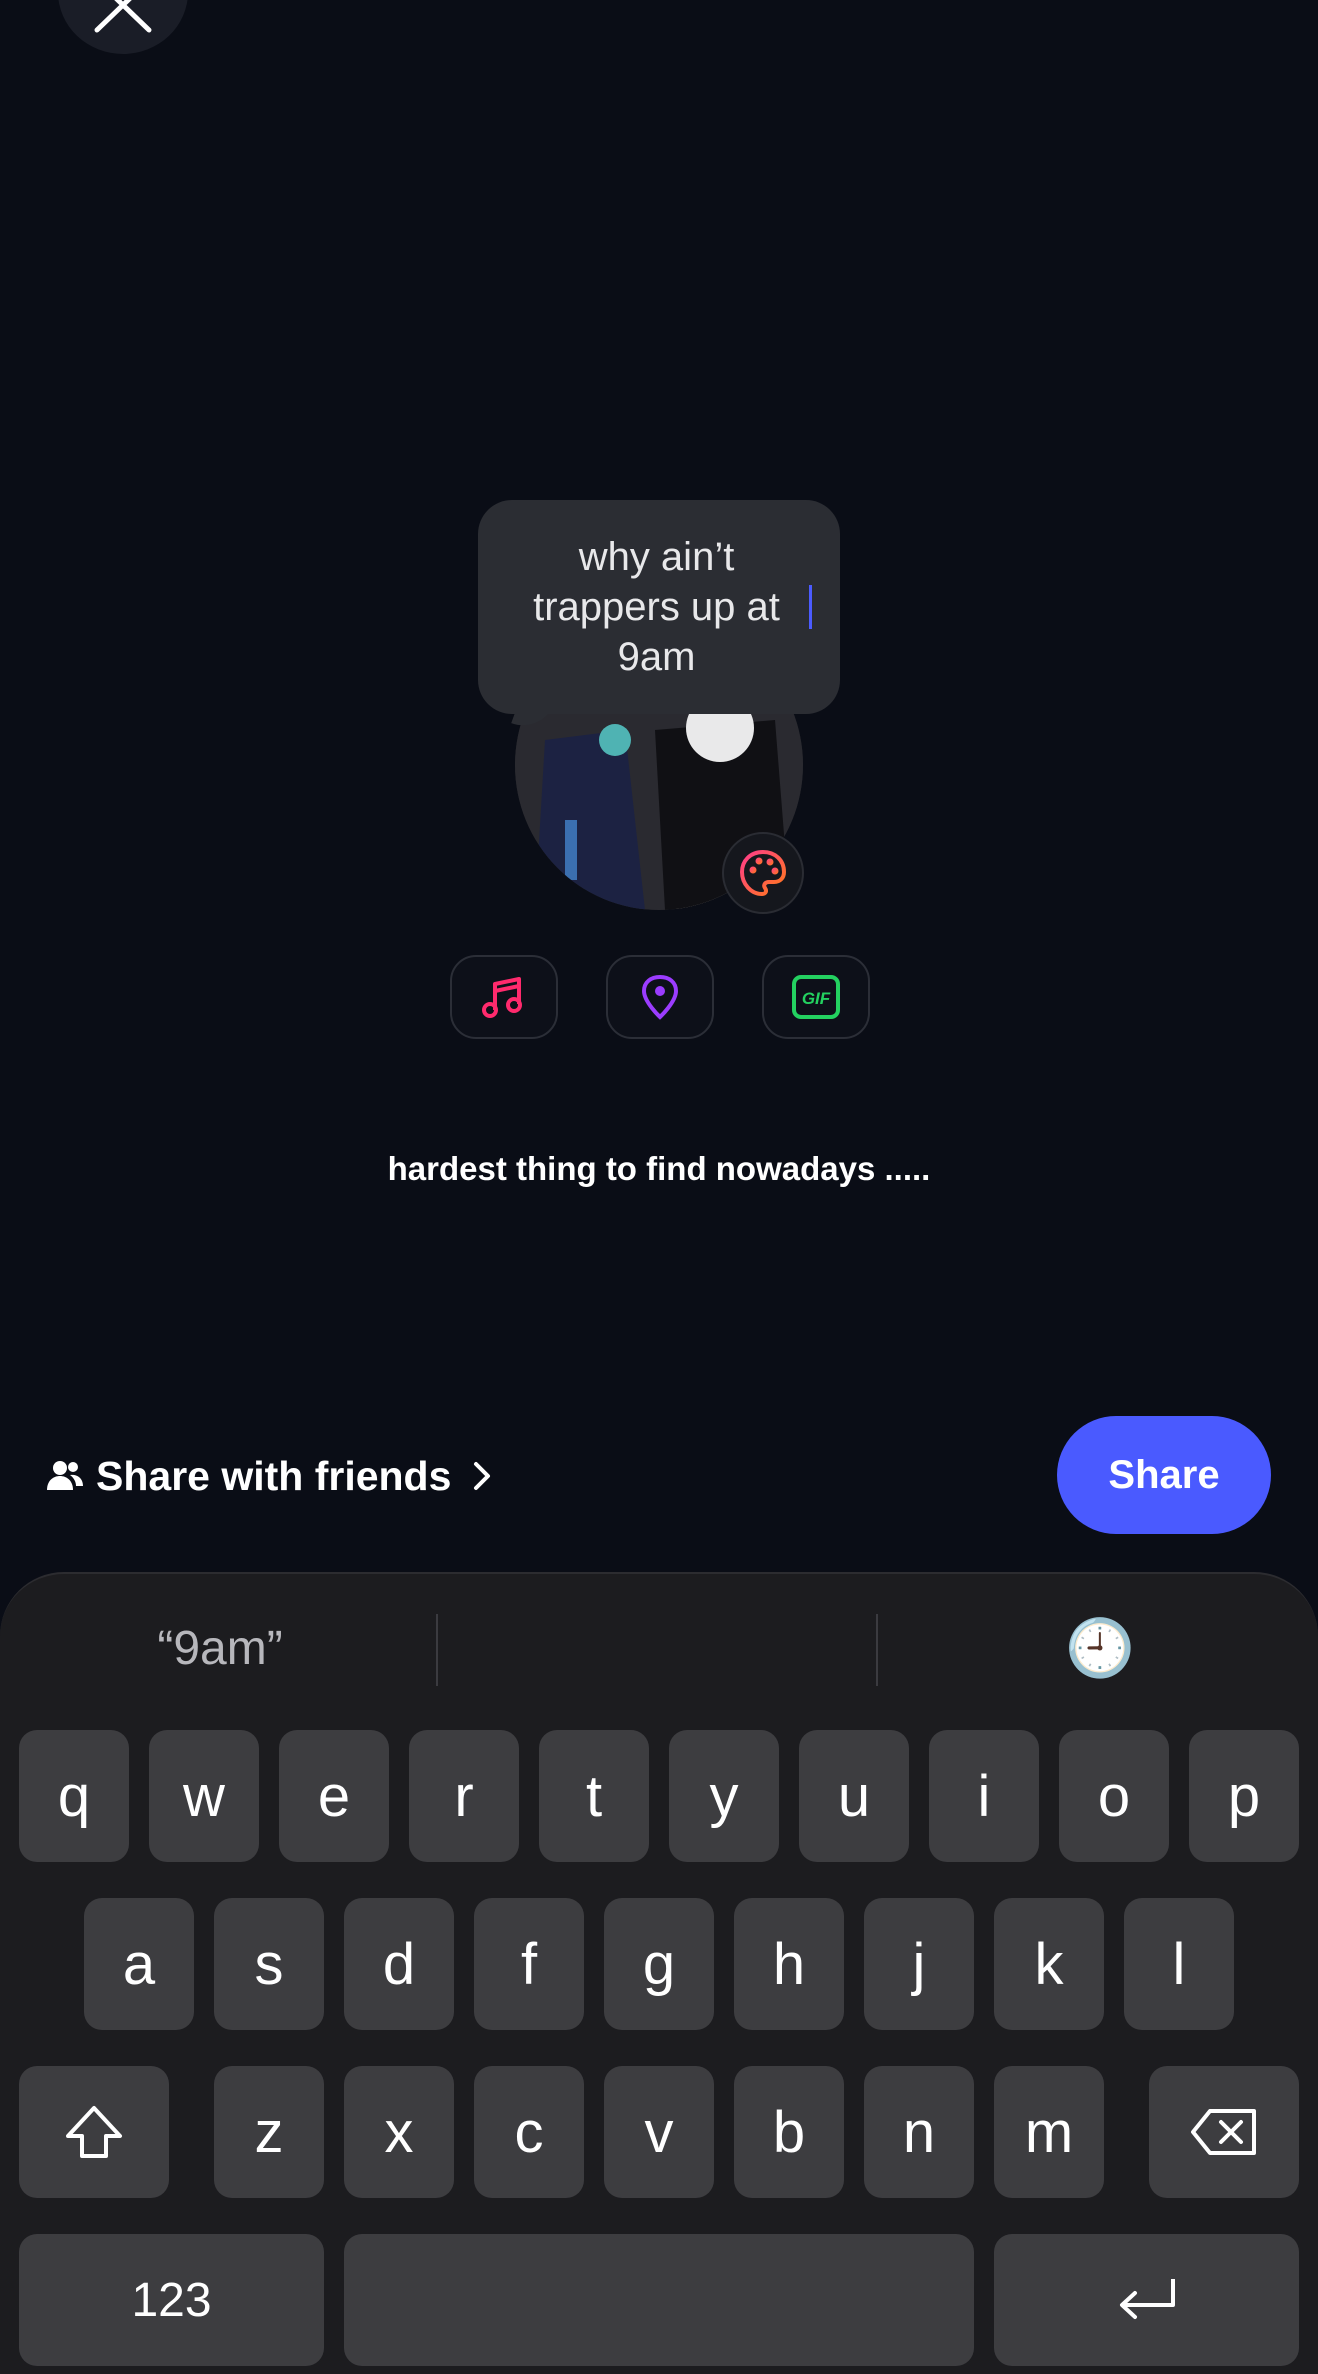  What do you see at coordinates (171, 2300) in the screenshot?
I see `numbers-key: 123` at bounding box center [171, 2300].